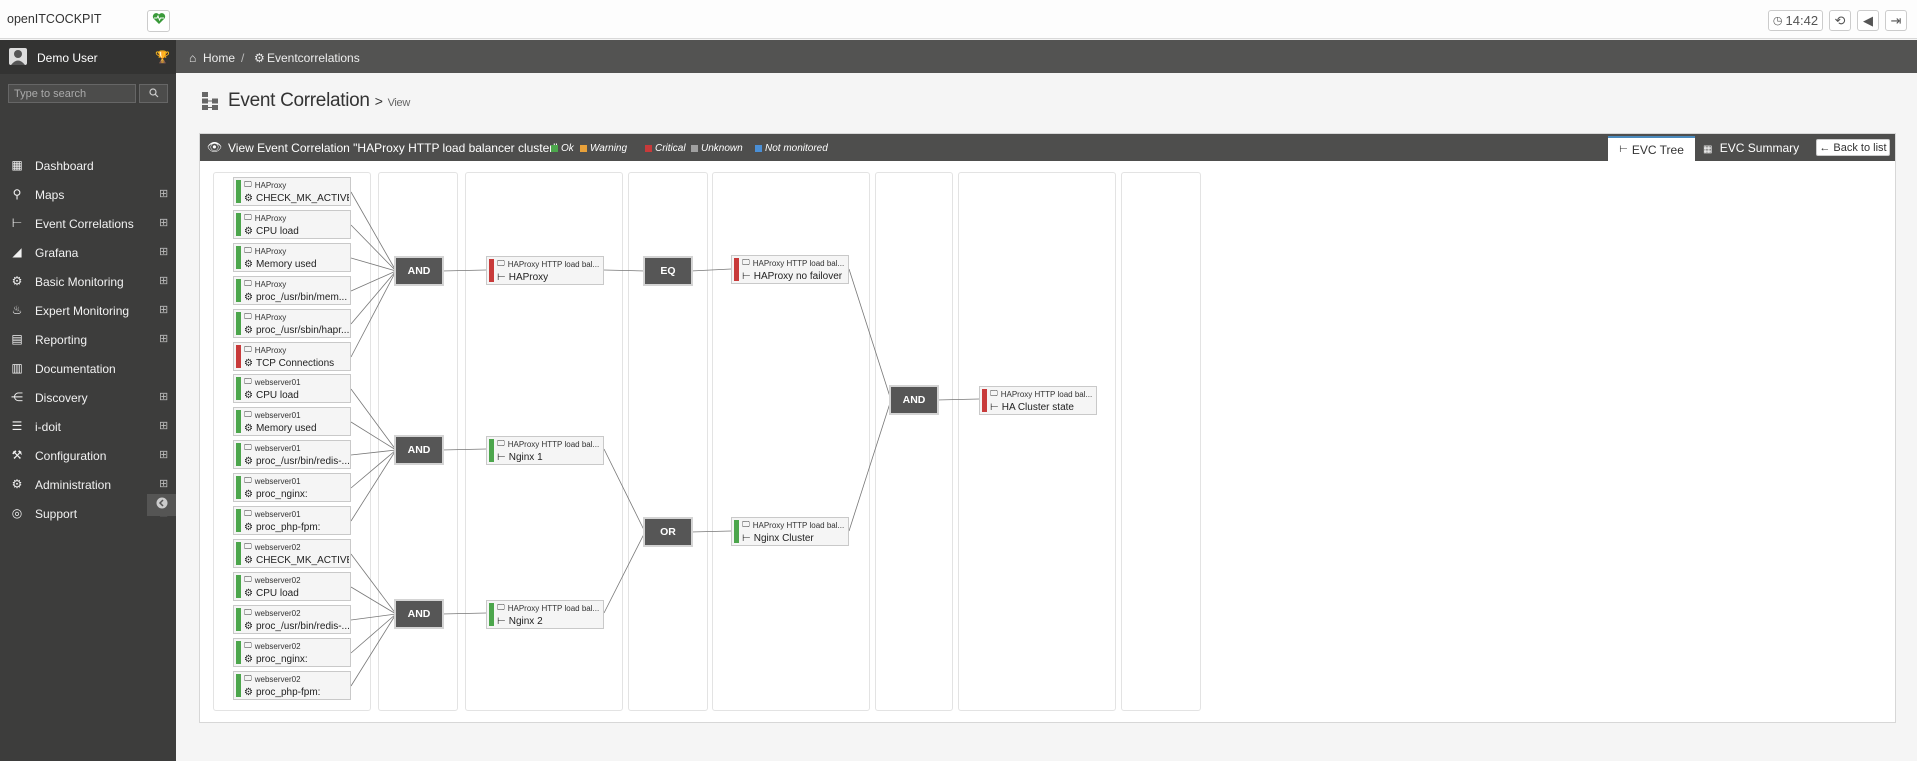 The height and width of the screenshot is (761, 1917). I want to click on service-node: 🖵 HAProxy ⚙ CPU load, so click(292, 224).